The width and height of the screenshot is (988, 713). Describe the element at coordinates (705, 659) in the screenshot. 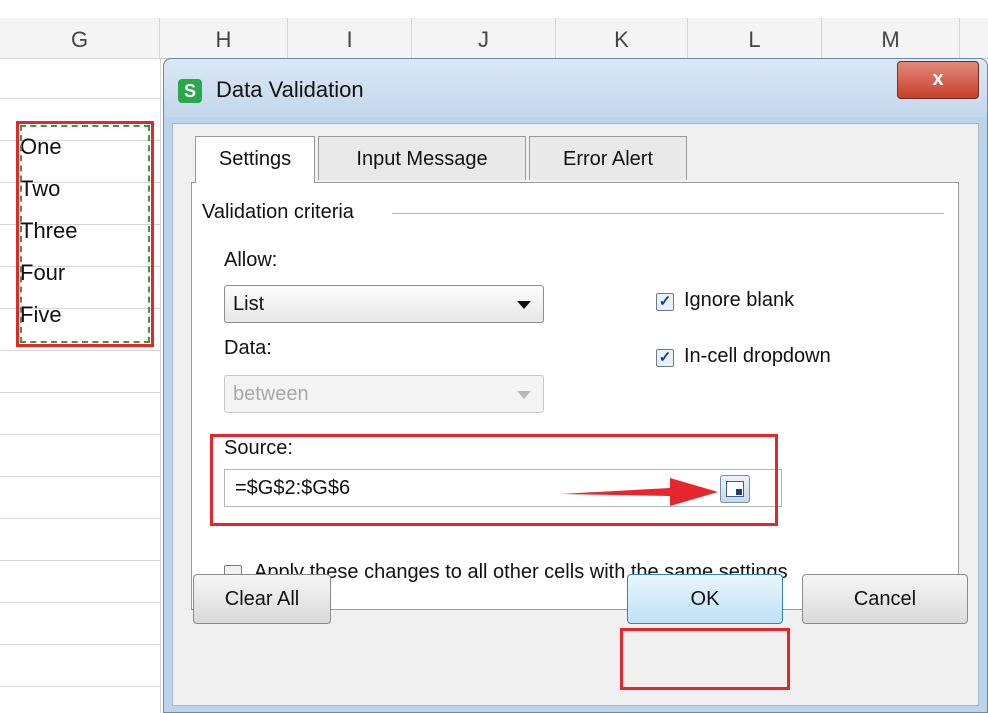

I see `highlight-box-ok` at that location.